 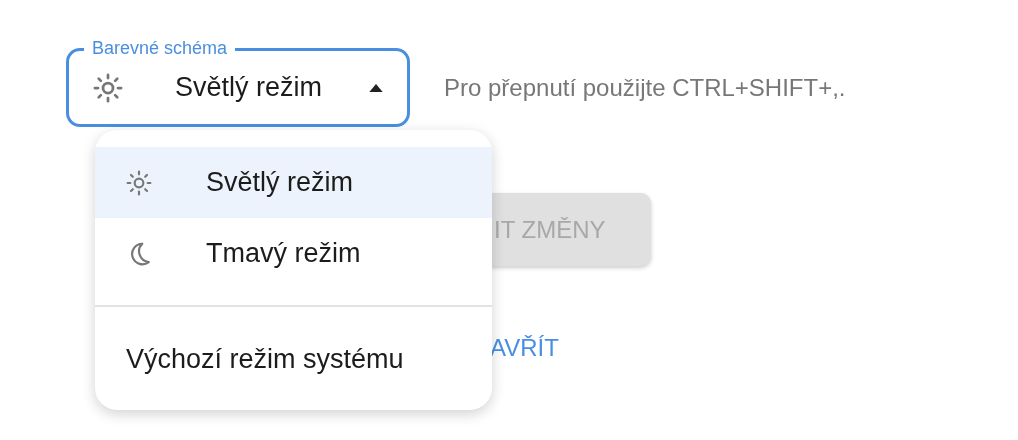 I want to click on shortcut-hint: Pro přepnutí použijte CTRL+SHIFT+,., so click(x=645, y=87).